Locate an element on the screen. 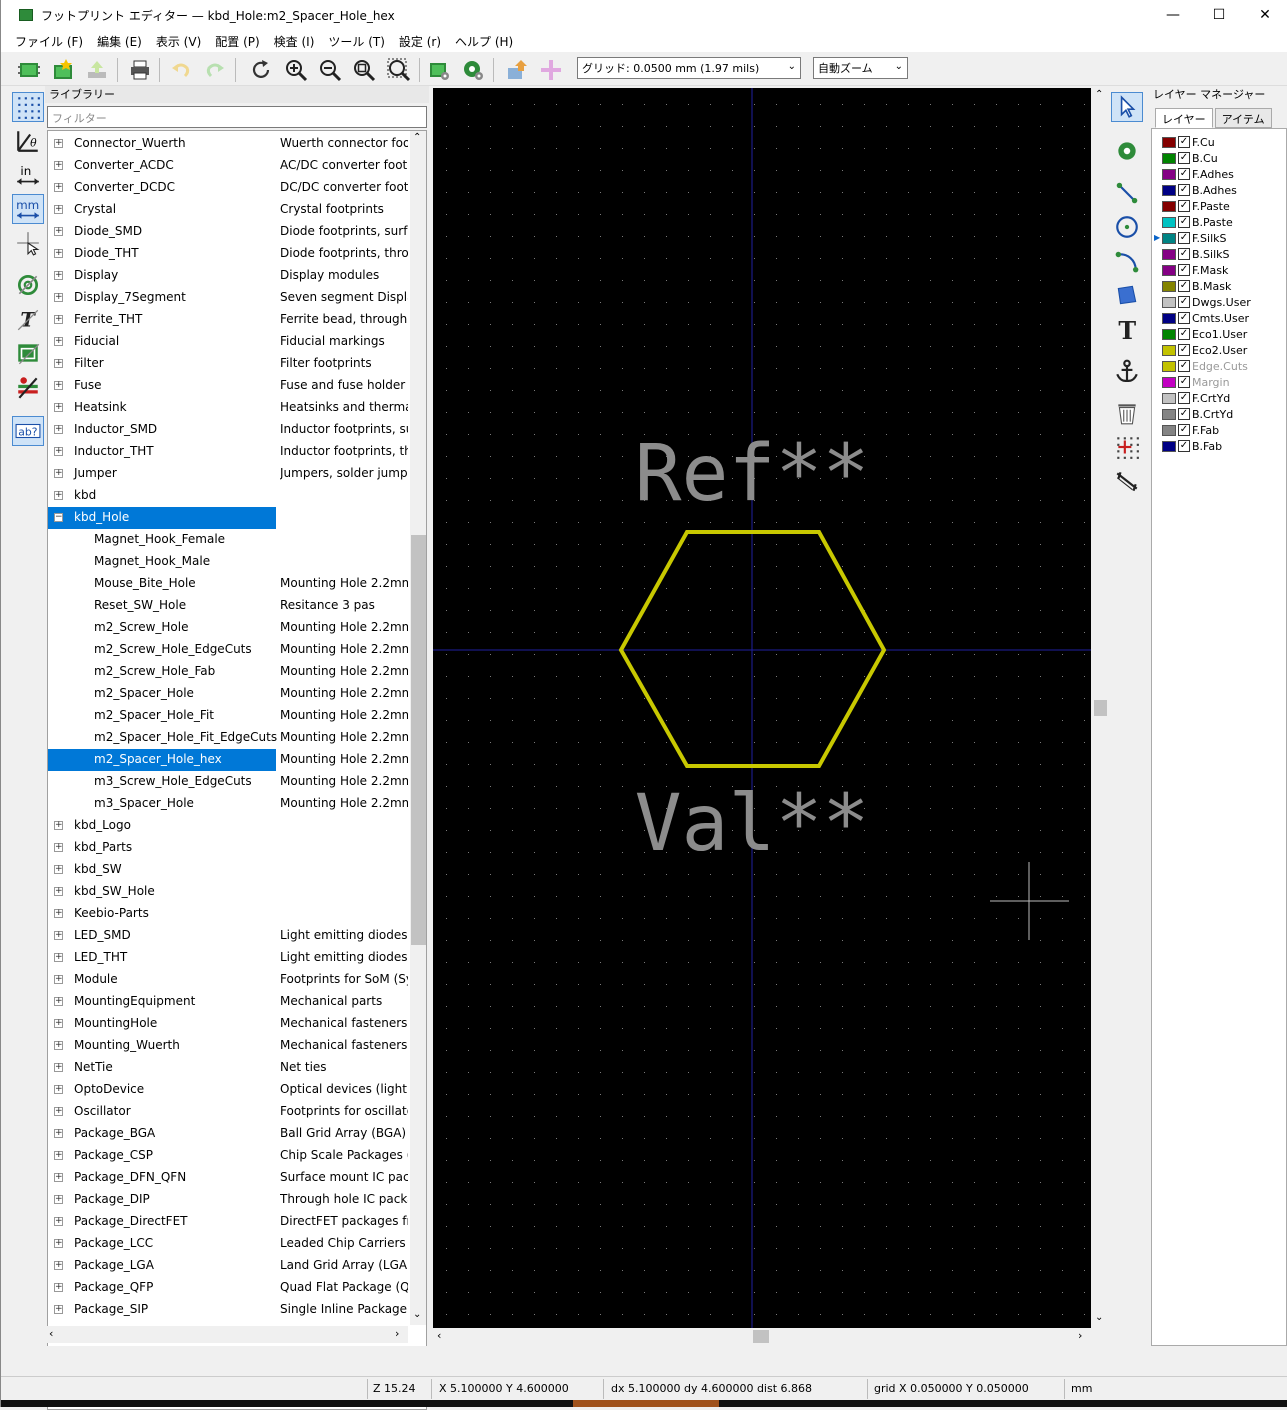 Image resolution: width=1287 pixels, height=1410 pixels. library-list-item: + Ferrite_THT Ferrite bead, through ho is located at coordinates (229, 320).